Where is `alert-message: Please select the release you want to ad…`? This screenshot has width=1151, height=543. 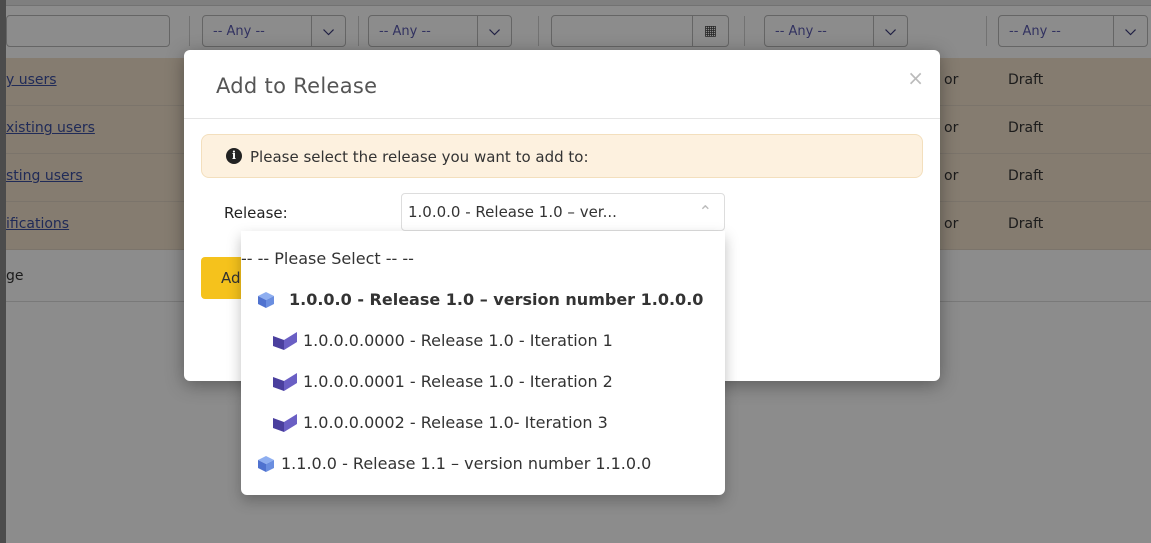 alert-message: Please select the release you want to ad… is located at coordinates (419, 157).